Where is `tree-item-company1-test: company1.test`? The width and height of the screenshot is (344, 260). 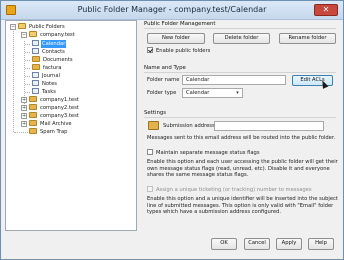
tree-item-company1-test: company1.test is located at coordinates (54, 100).